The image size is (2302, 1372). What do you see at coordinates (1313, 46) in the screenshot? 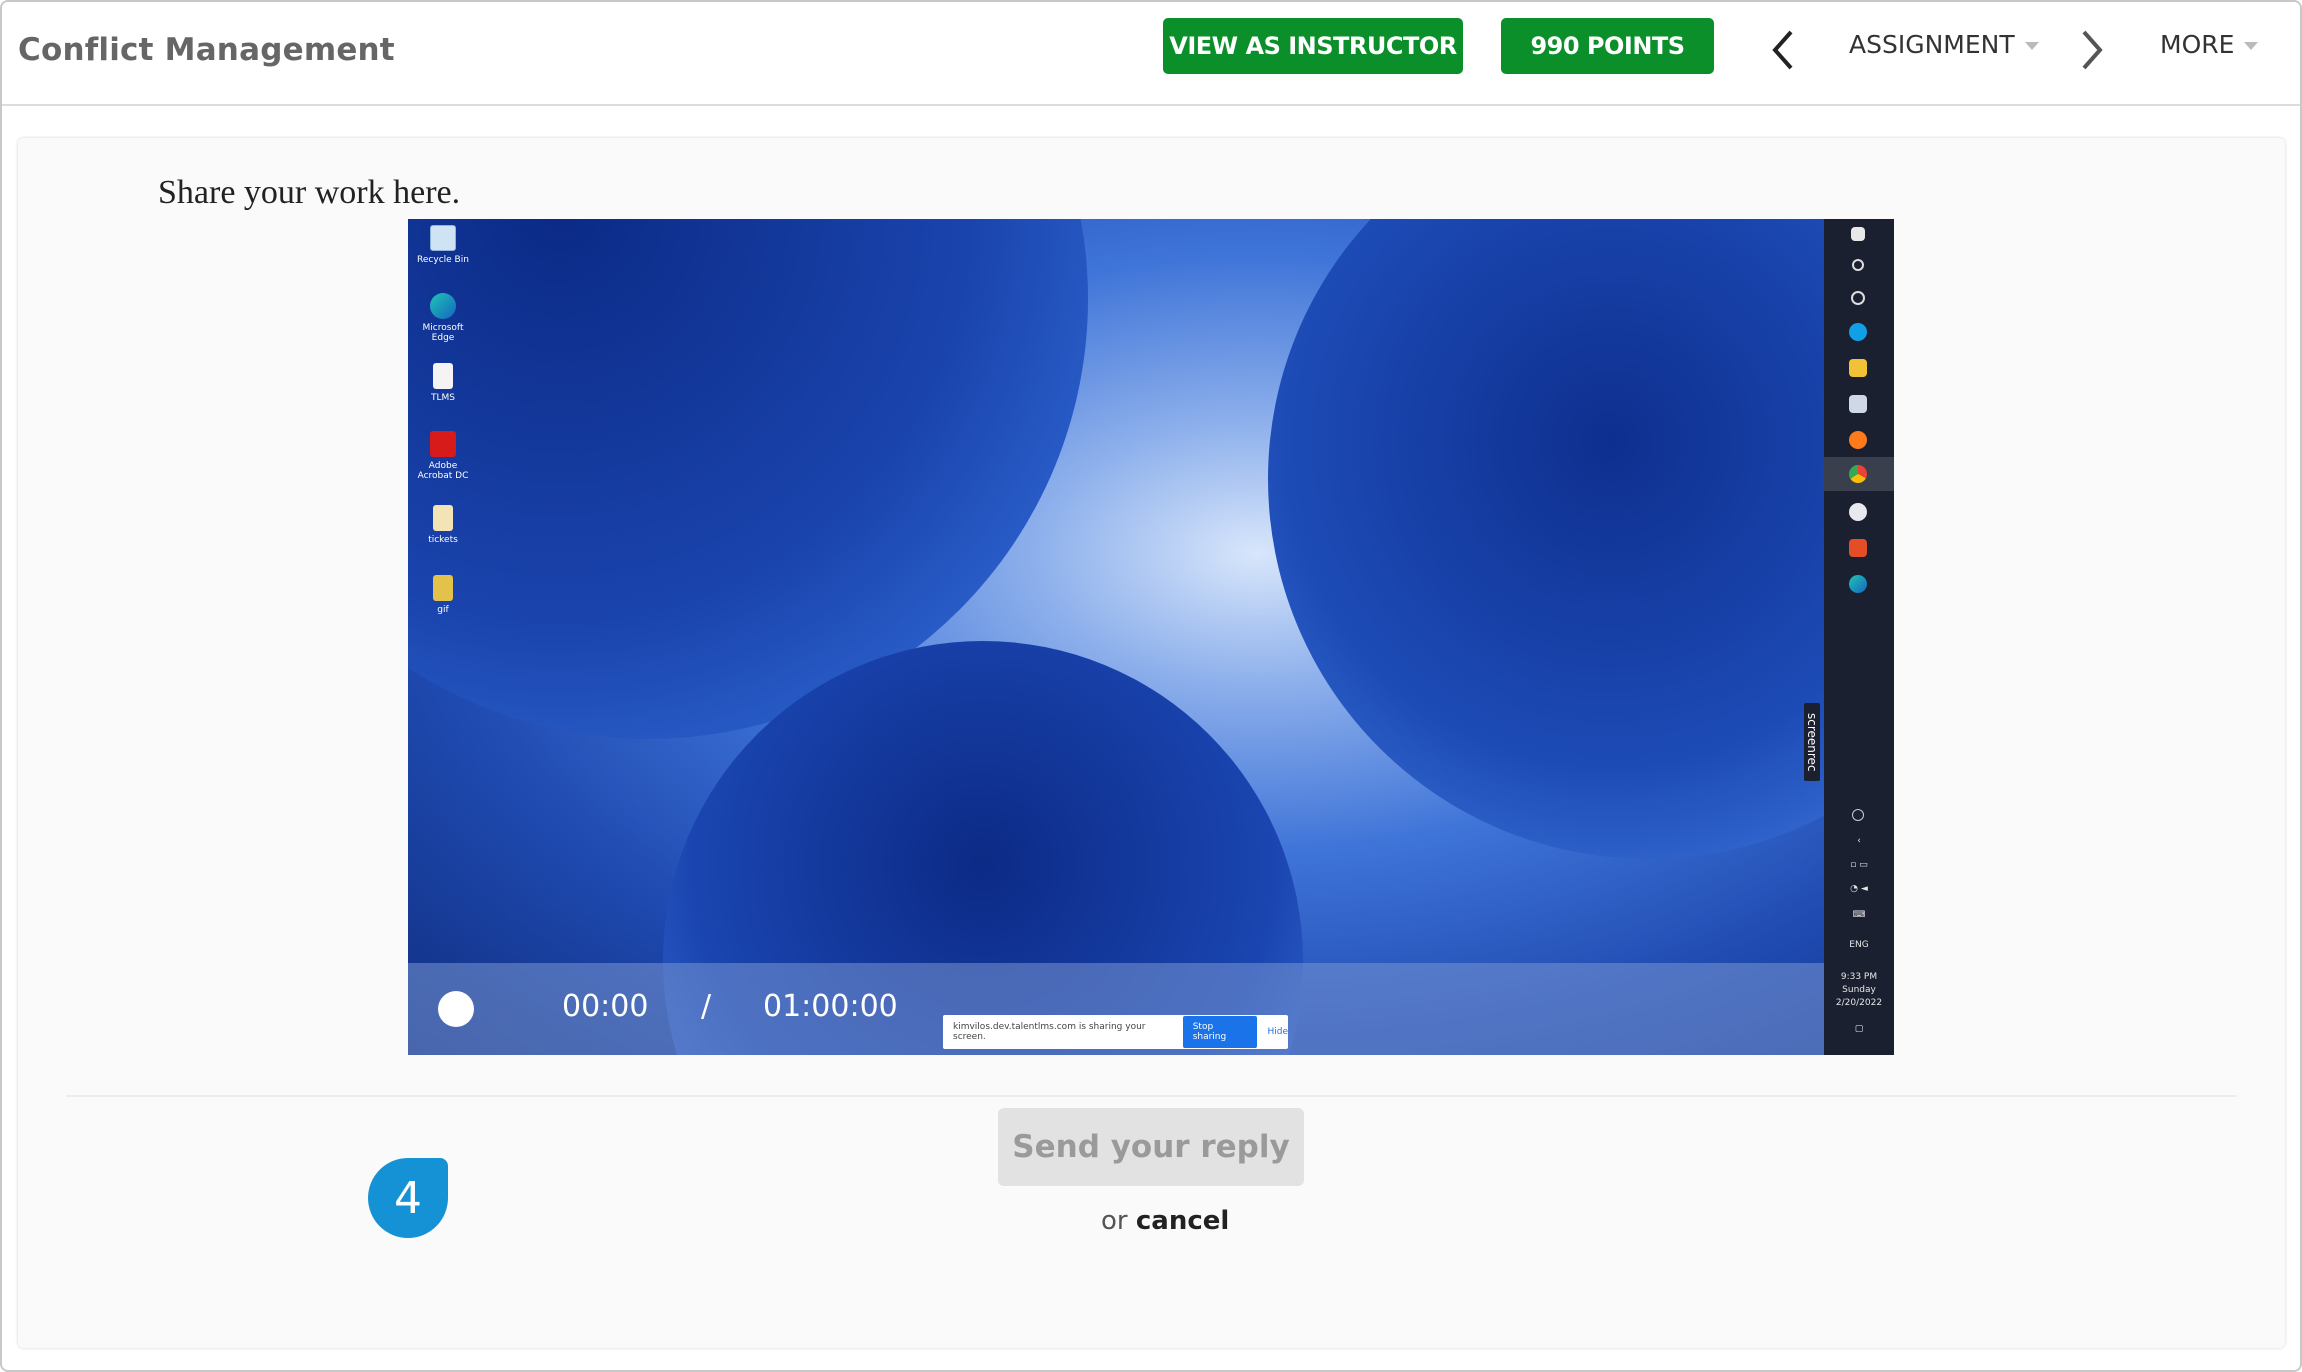
I see `view-as-instructor-button: VIEW AS INSTRUCTOR` at bounding box center [1313, 46].